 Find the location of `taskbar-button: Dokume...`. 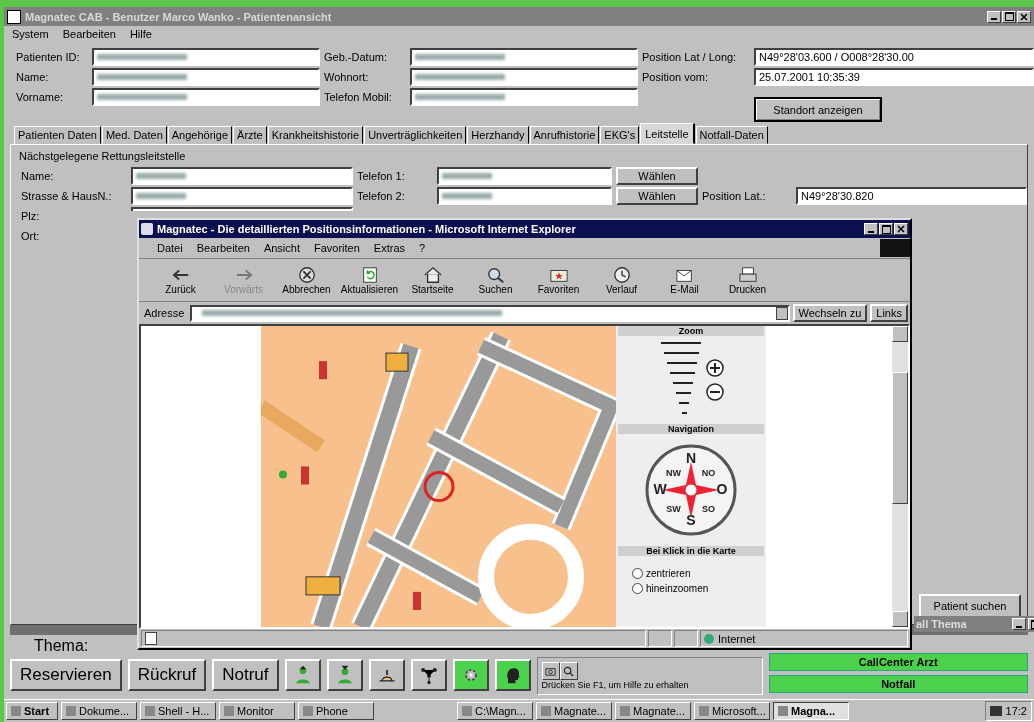

taskbar-button: Dokume... is located at coordinates (99, 711).